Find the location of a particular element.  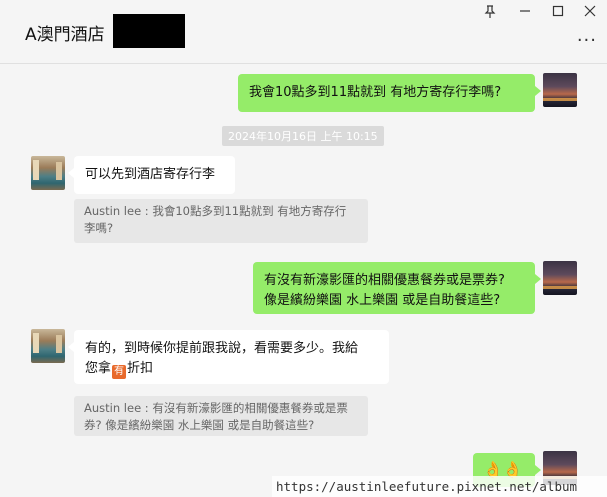

quote-text-line1: Austin lee : 有沒有新濠影匯的相關優惠餐券或是票 is located at coordinates (216, 408).